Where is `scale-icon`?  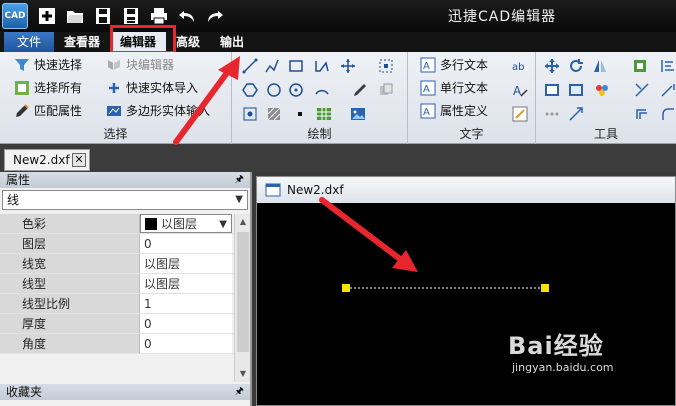 scale-icon is located at coordinates (576, 114).